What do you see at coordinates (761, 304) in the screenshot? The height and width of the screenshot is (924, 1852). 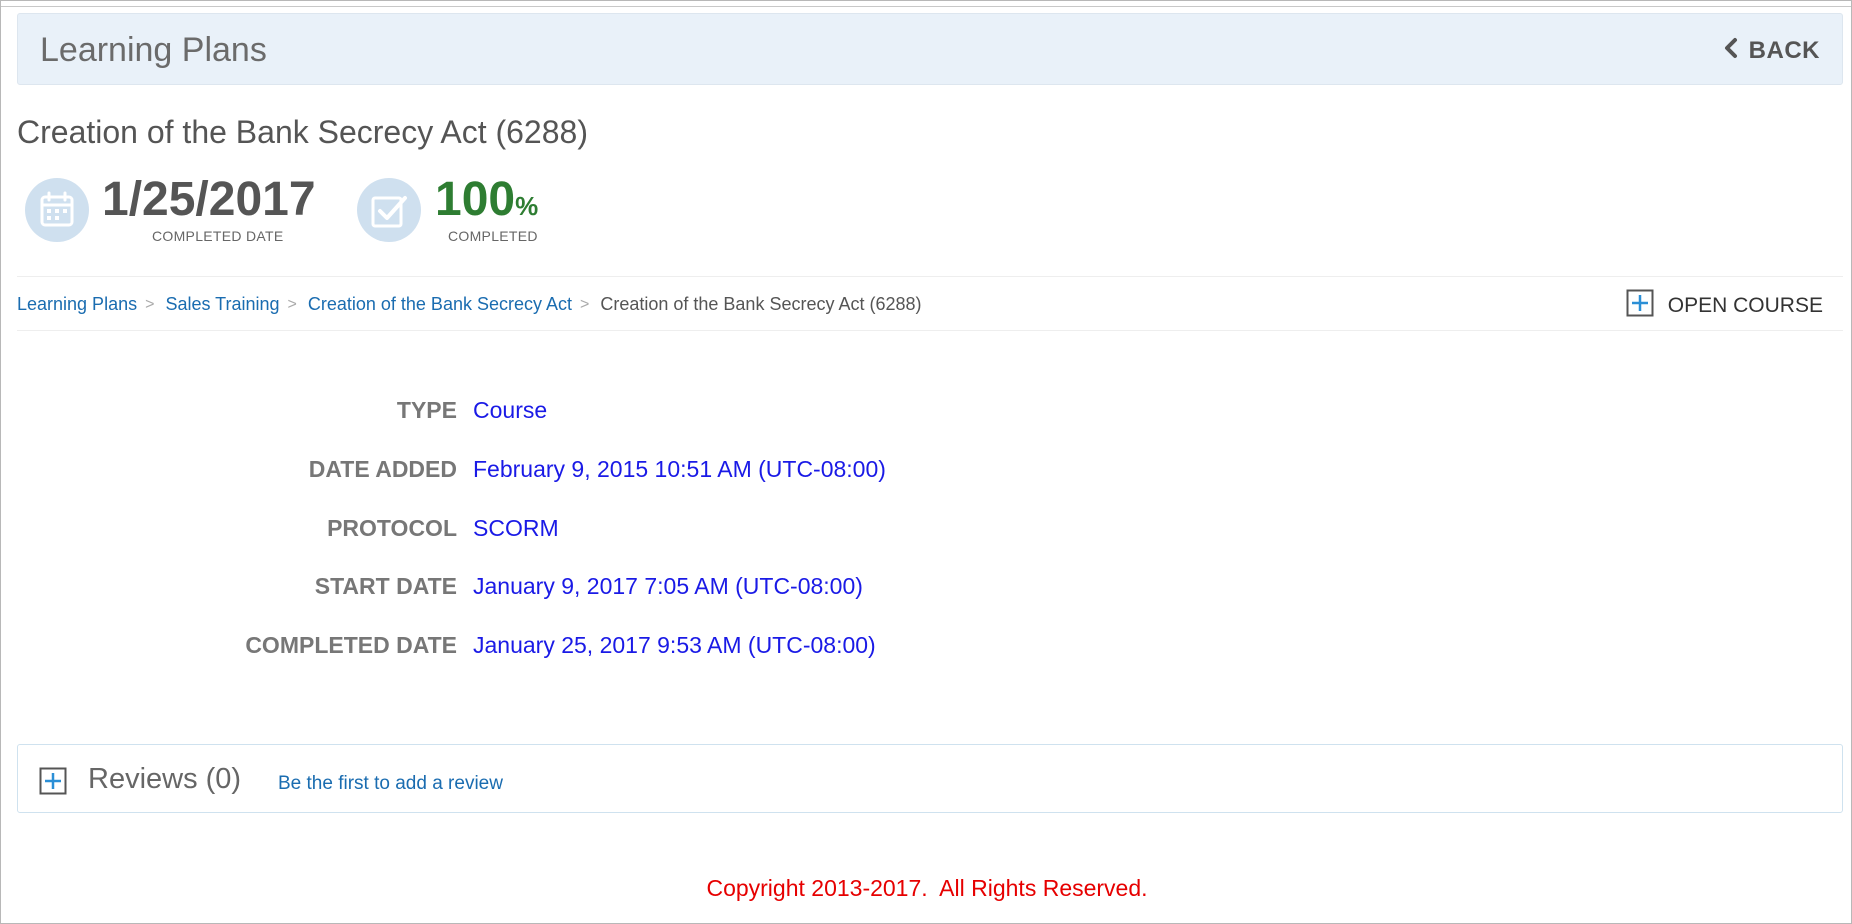 I see `breadcrumb-current: Creation of the Bank Secrecy Act (6288)` at bounding box center [761, 304].